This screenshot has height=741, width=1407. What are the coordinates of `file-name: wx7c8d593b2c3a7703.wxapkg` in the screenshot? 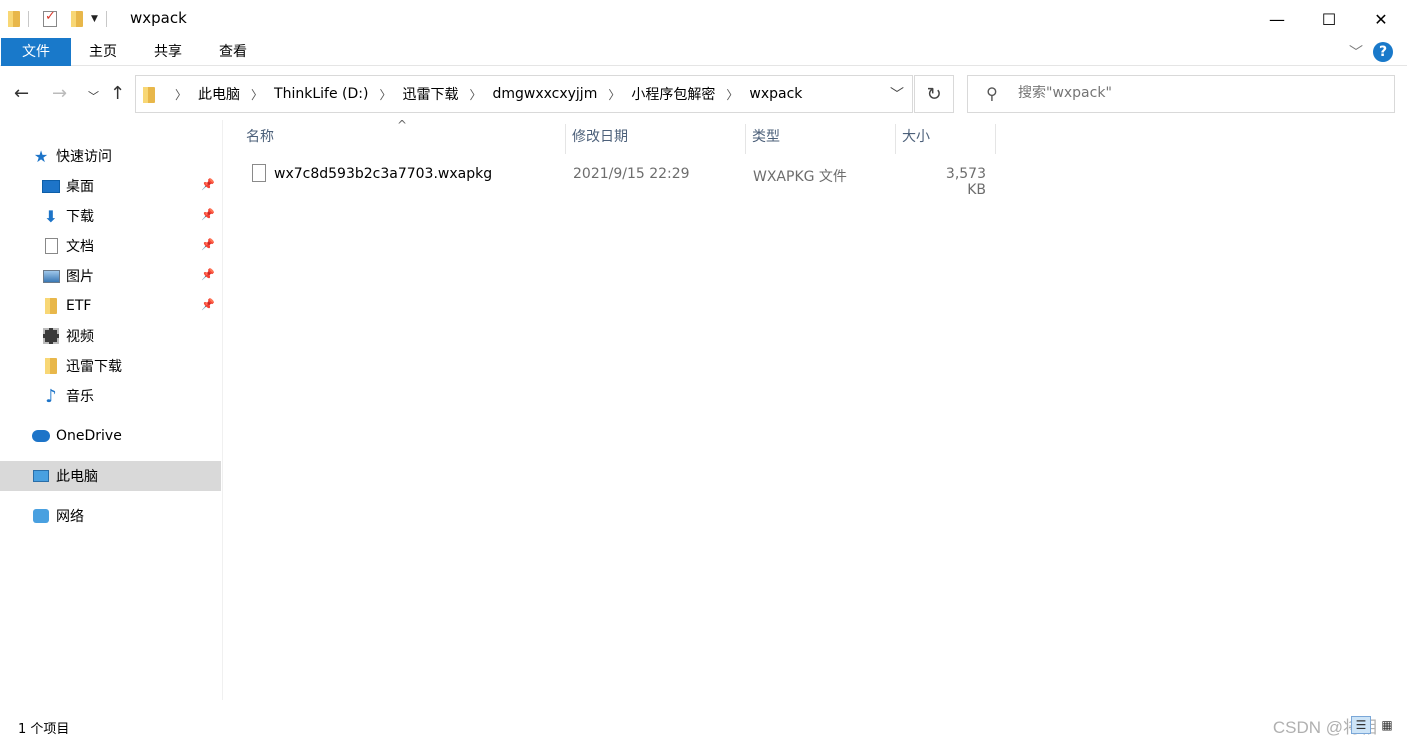 It's located at (383, 174).